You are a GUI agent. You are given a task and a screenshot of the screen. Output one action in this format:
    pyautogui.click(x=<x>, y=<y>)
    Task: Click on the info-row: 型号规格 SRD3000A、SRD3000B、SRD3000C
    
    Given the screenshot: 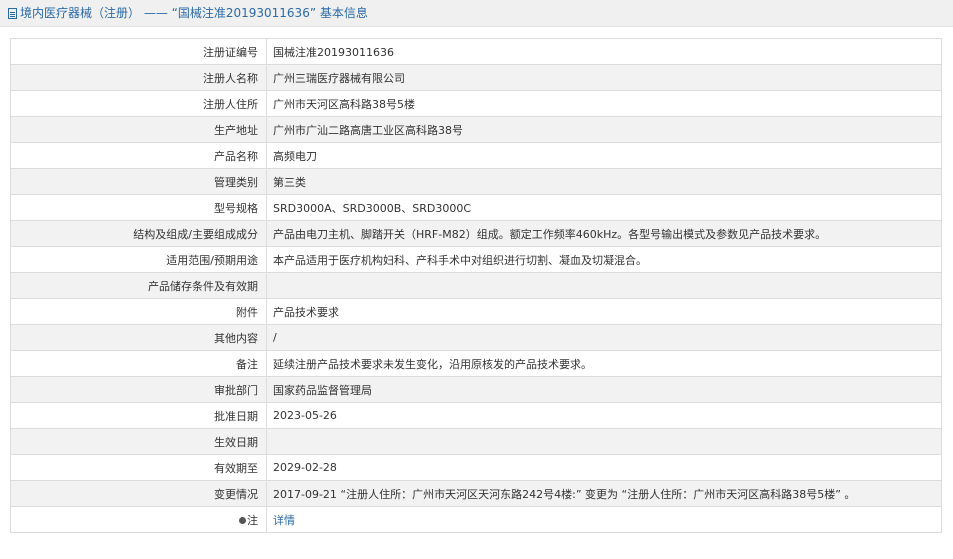 What is the action you would take?
    pyautogui.click(x=476, y=207)
    